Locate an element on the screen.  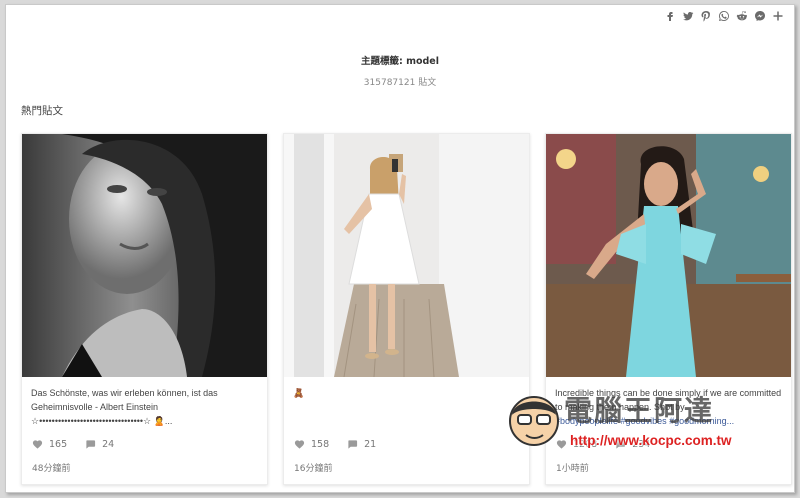
comment-count: 24 is located at coordinates (108, 444).